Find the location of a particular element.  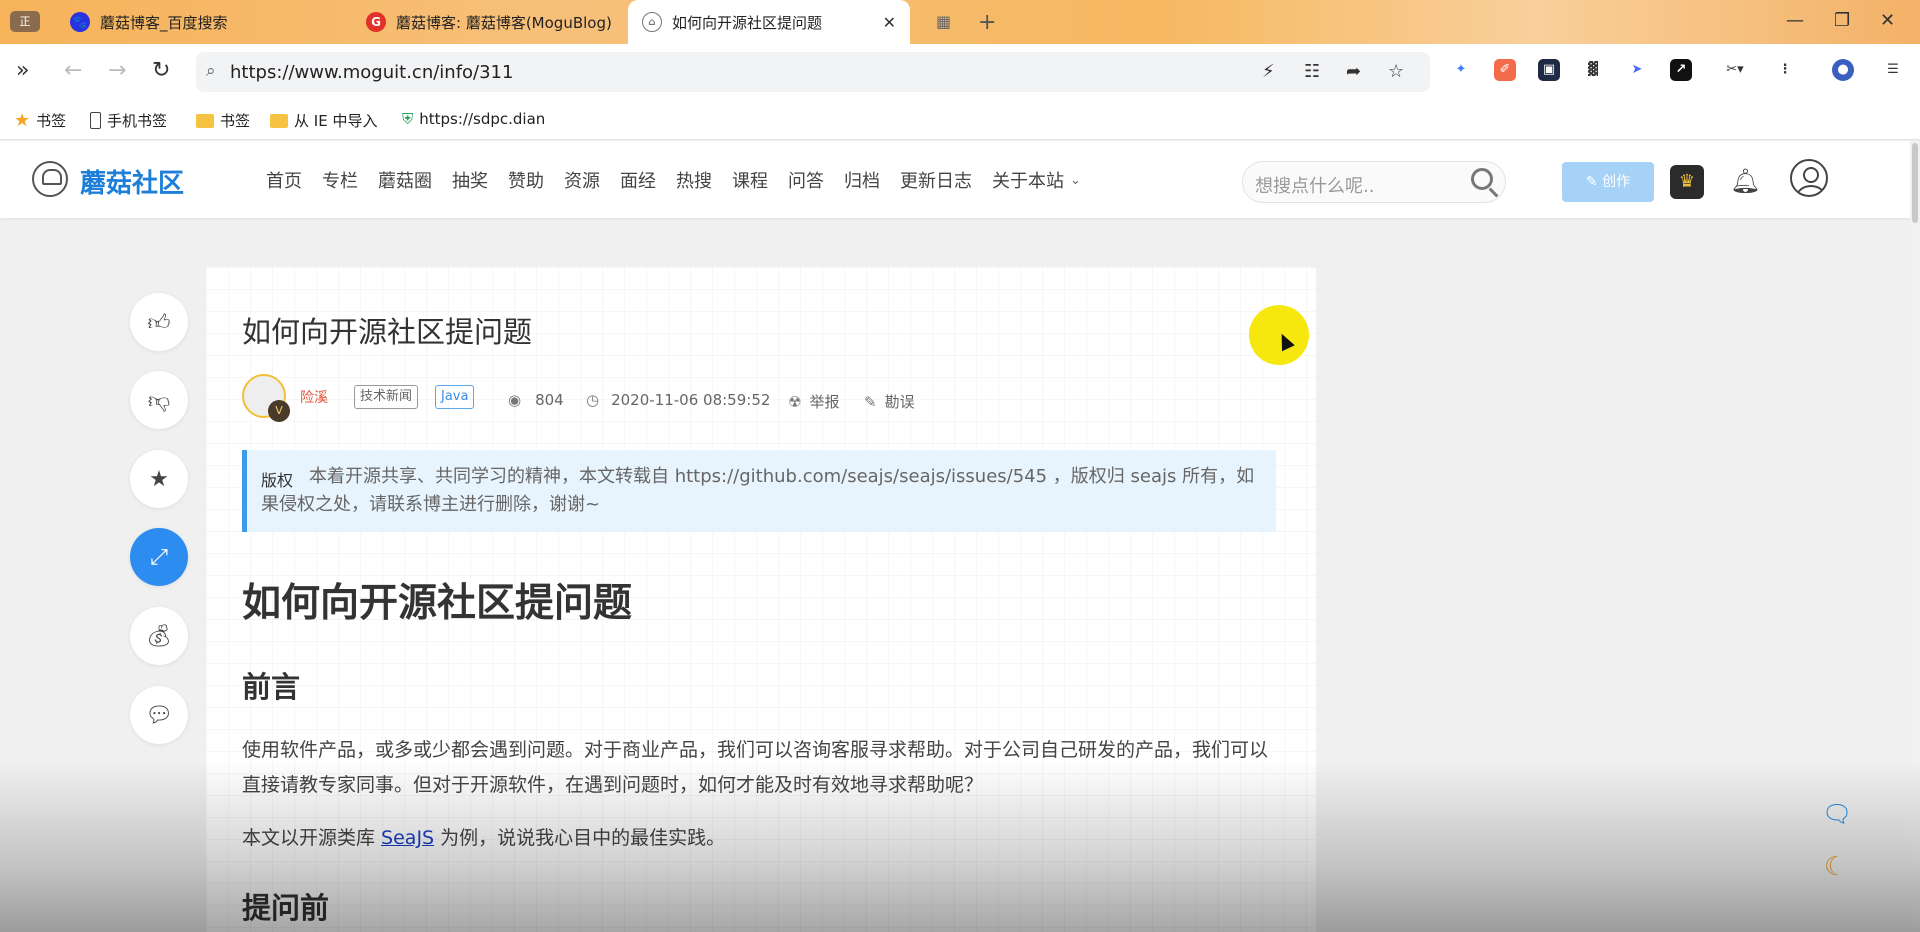

scissors-icon: ✂▾ is located at coordinates (1735, 70).